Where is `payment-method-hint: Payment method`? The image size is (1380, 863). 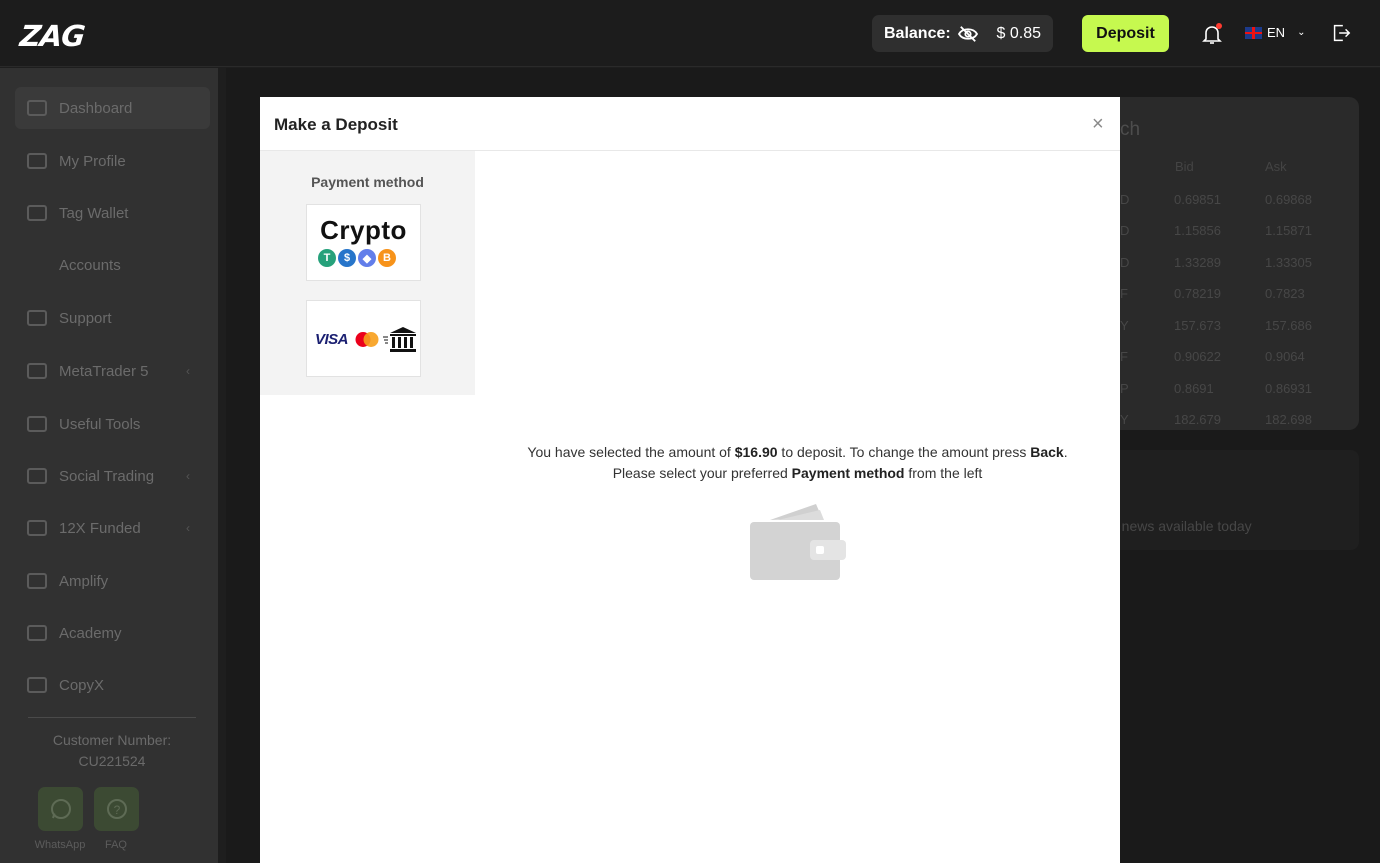 payment-method-hint: Payment method is located at coordinates (848, 473).